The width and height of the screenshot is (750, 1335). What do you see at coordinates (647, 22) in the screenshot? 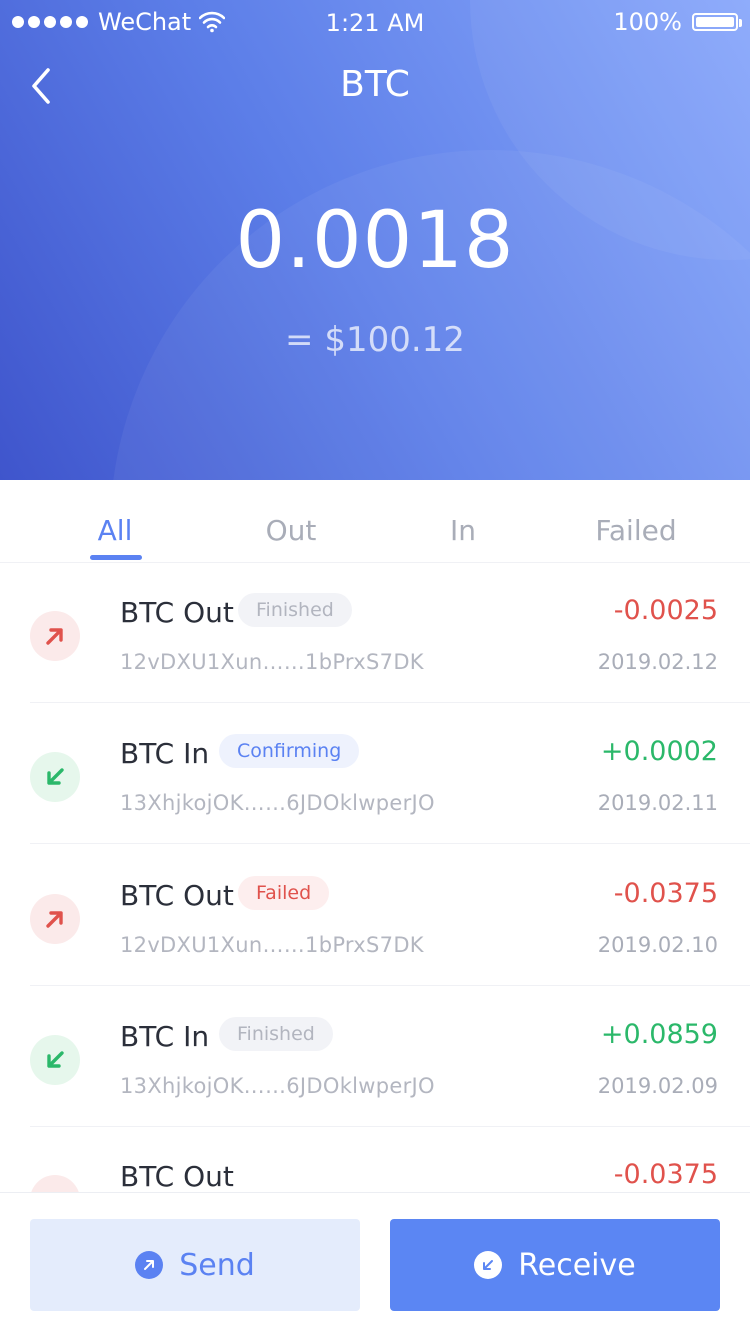
I see `battery-percentage: 100%` at bounding box center [647, 22].